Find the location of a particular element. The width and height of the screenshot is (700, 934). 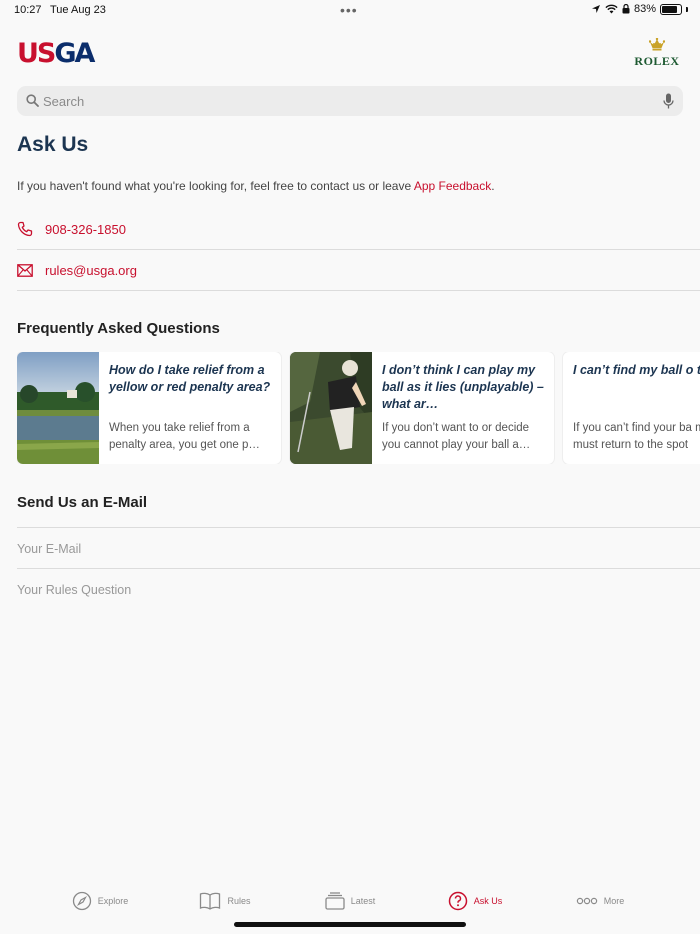

phone-number: 908-326-1850 is located at coordinates (85, 229).